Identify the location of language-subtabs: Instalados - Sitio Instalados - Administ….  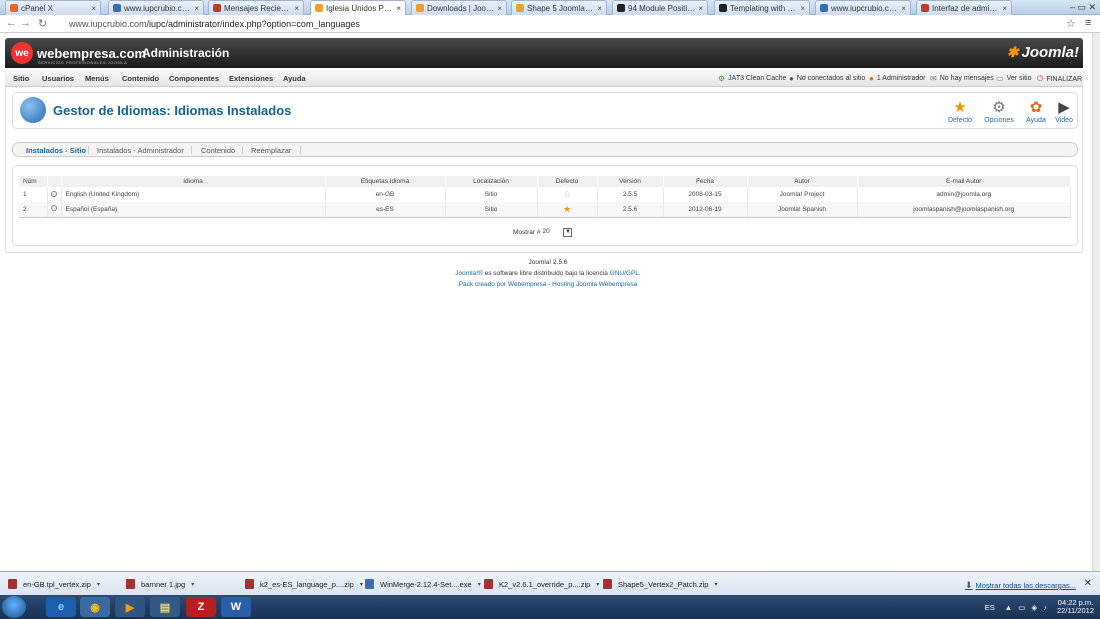
(545, 149).